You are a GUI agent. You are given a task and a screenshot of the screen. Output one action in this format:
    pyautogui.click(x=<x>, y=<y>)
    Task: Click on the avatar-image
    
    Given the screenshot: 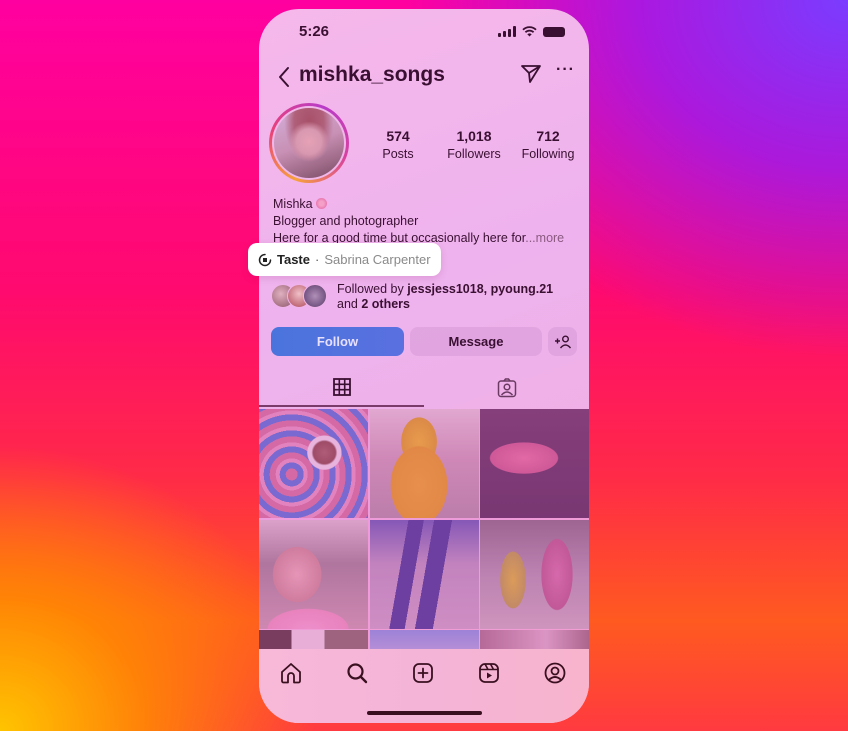 What is the action you would take?
    pyautogui.click(x=309, y=143)
    